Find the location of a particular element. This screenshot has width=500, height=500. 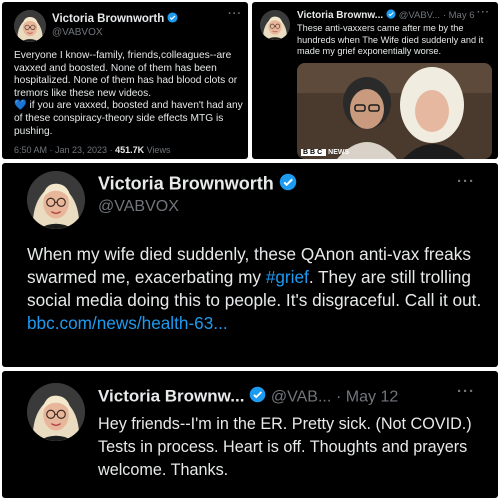

tweet-image: BBC NEWS is located at coordinates (394, 111).